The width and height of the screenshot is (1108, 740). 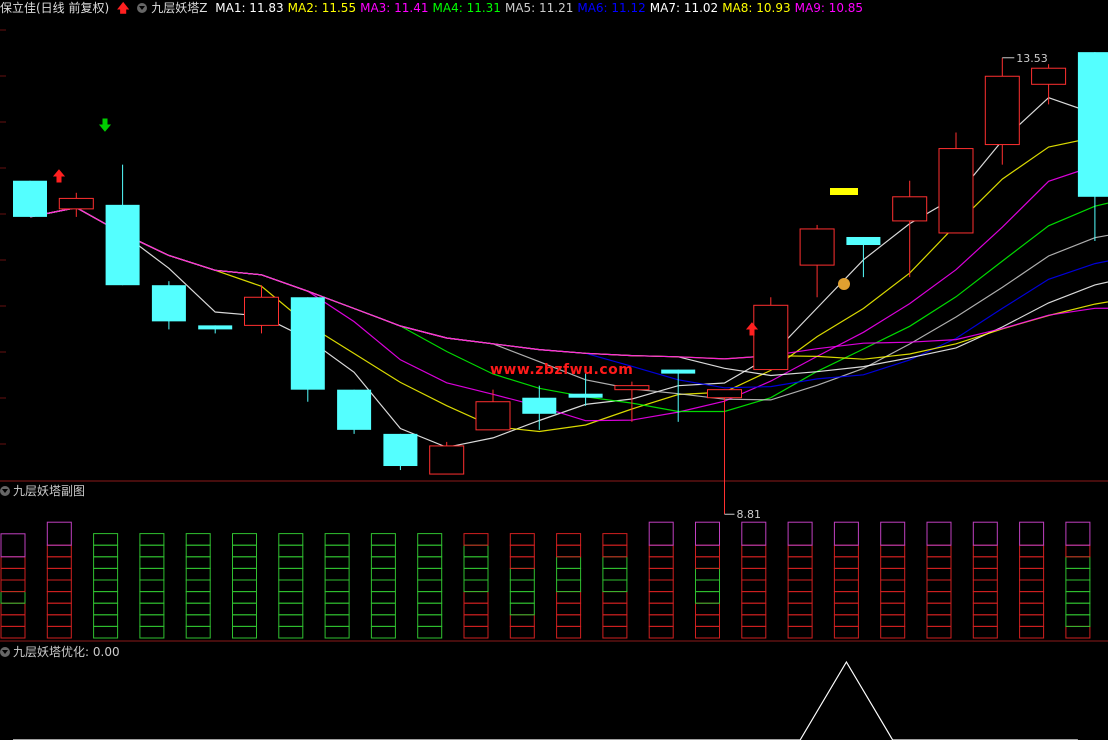 What do you see at coordinates (55, 8) in the screenshot?
I see `stock-name: 保立佳(日线 前复权)` at bounding box center [55, 8].